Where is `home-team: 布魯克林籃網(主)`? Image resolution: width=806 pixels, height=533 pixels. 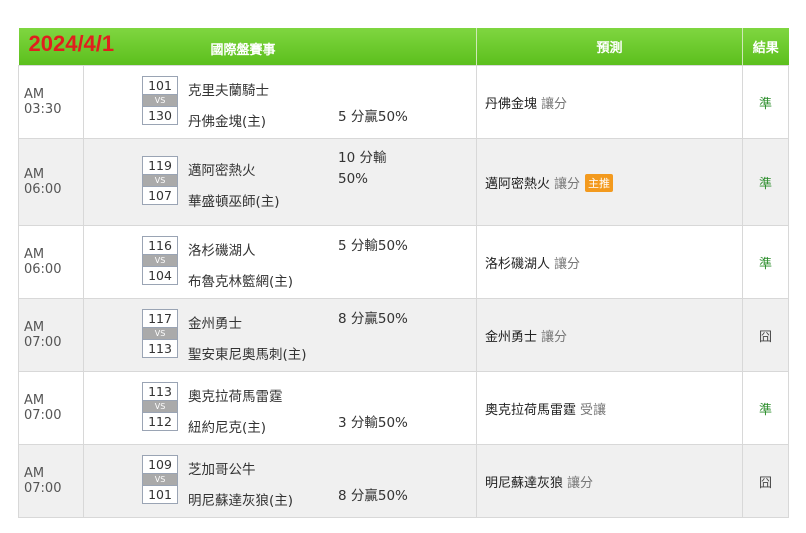 home-team: 布魯克林籃網(主) is located at coordinates (241, 282).